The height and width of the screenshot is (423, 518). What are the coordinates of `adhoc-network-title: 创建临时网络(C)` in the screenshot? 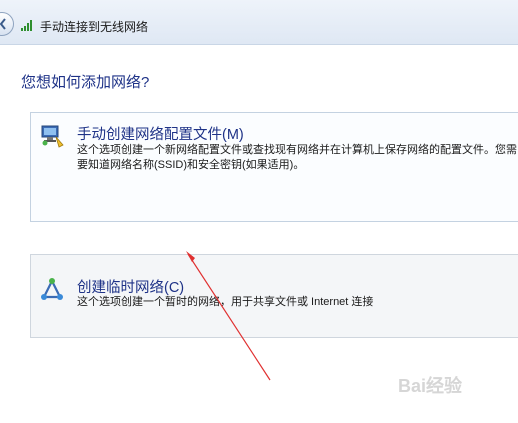 It's located at (131, 288).